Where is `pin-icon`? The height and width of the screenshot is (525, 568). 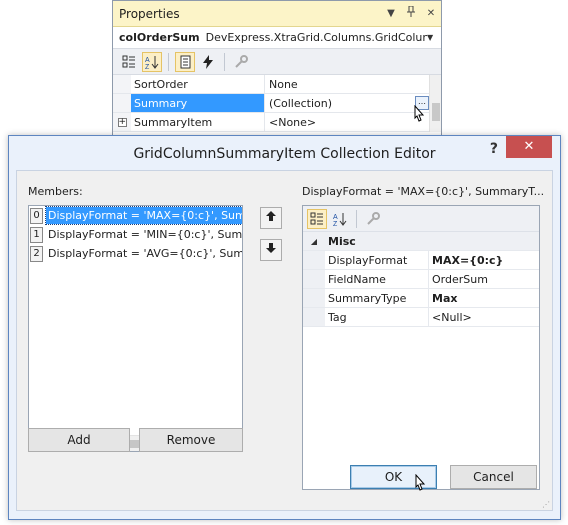
pin-icon is located at coordinates (411, 13).